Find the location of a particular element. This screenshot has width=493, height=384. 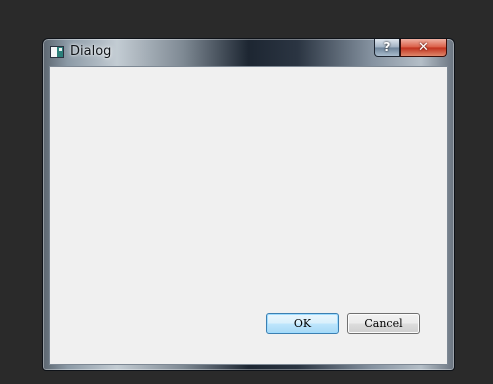

title-bar: Dialog ? ✕ is located at coordinates (248, 52).